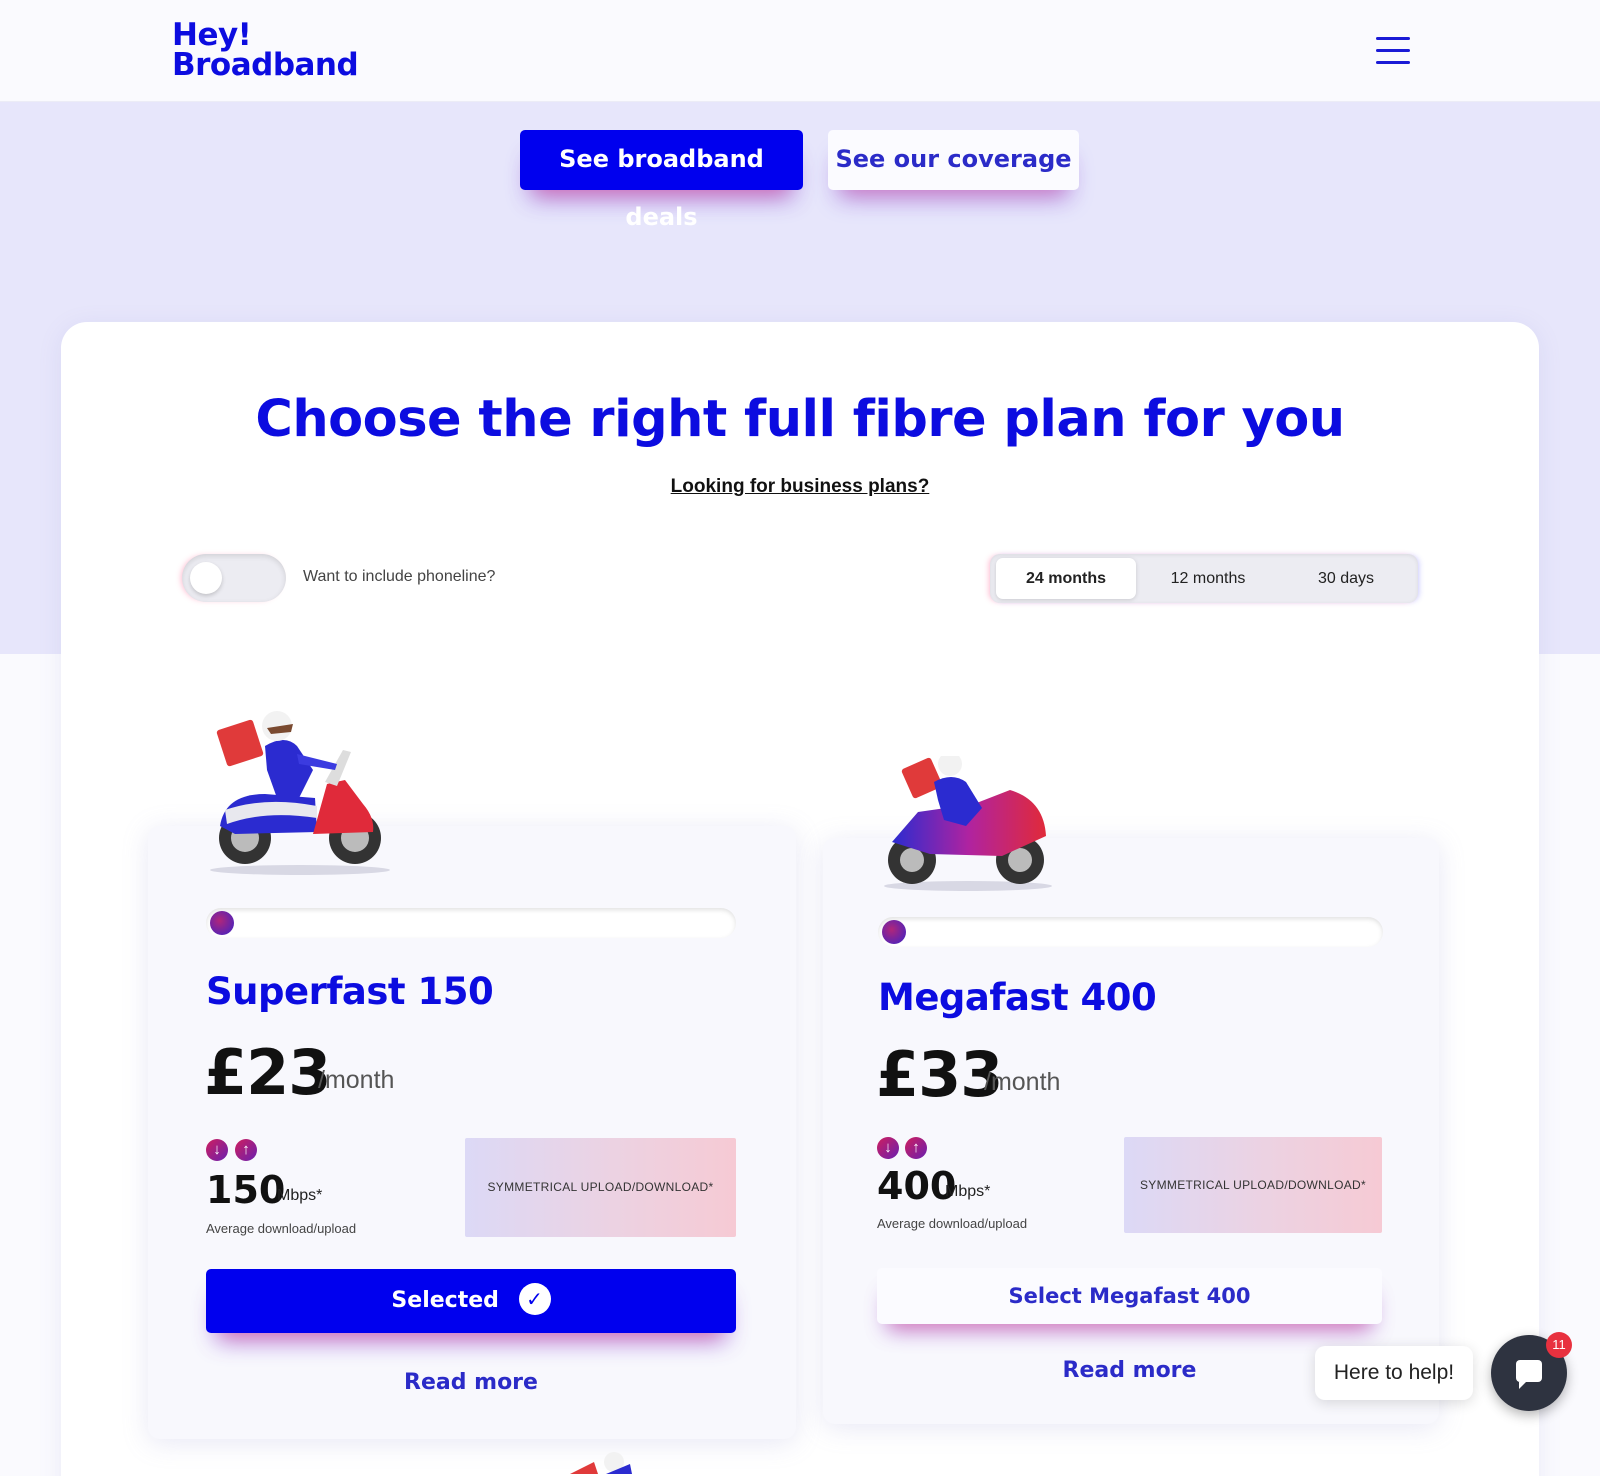 The width and height of the screenshot is (1600, 1476). Describe the element at coordinates (267, 1072) in the screenshot. I see `plan-price: £23` at that location.